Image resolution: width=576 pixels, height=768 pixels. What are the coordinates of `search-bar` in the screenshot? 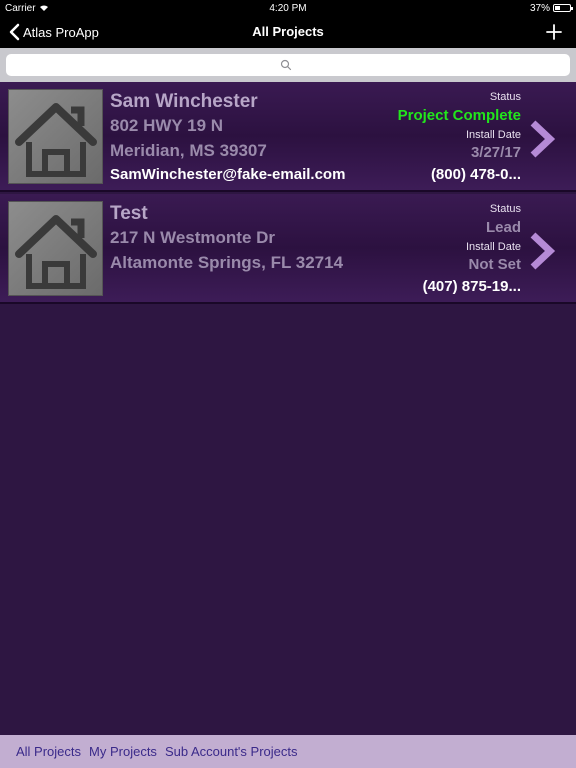 It's located at (288, 65).